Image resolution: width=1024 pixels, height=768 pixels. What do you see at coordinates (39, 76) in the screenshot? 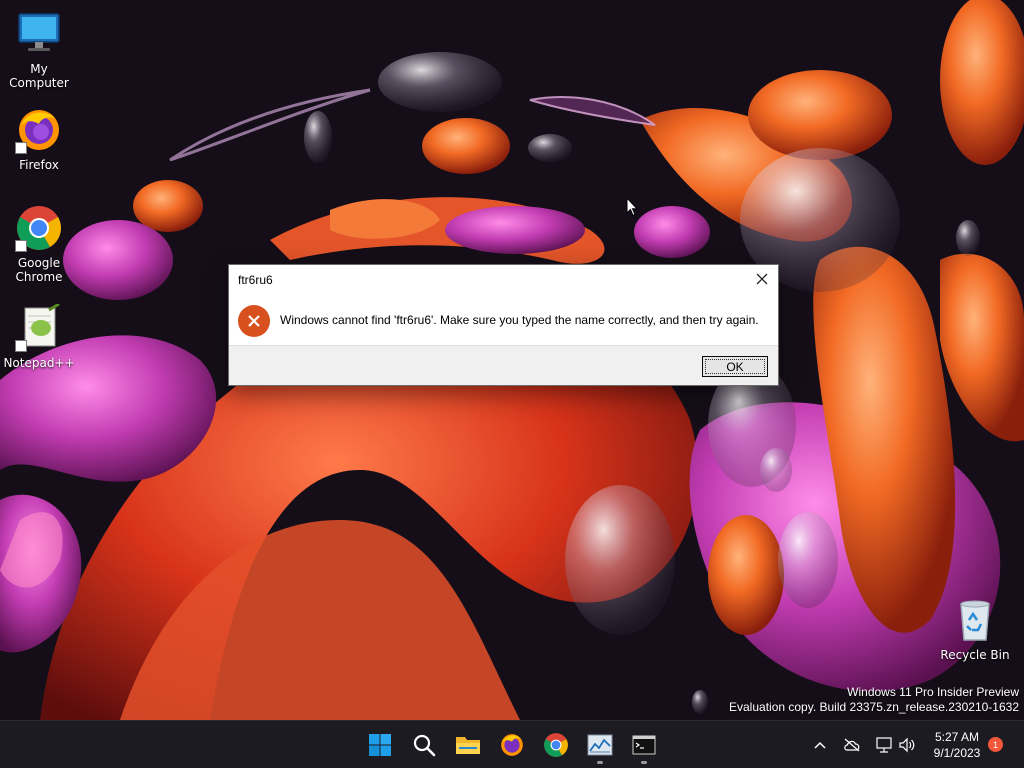
I see `desktop-icon-label: My Computer` at bounding box center [39, 76].